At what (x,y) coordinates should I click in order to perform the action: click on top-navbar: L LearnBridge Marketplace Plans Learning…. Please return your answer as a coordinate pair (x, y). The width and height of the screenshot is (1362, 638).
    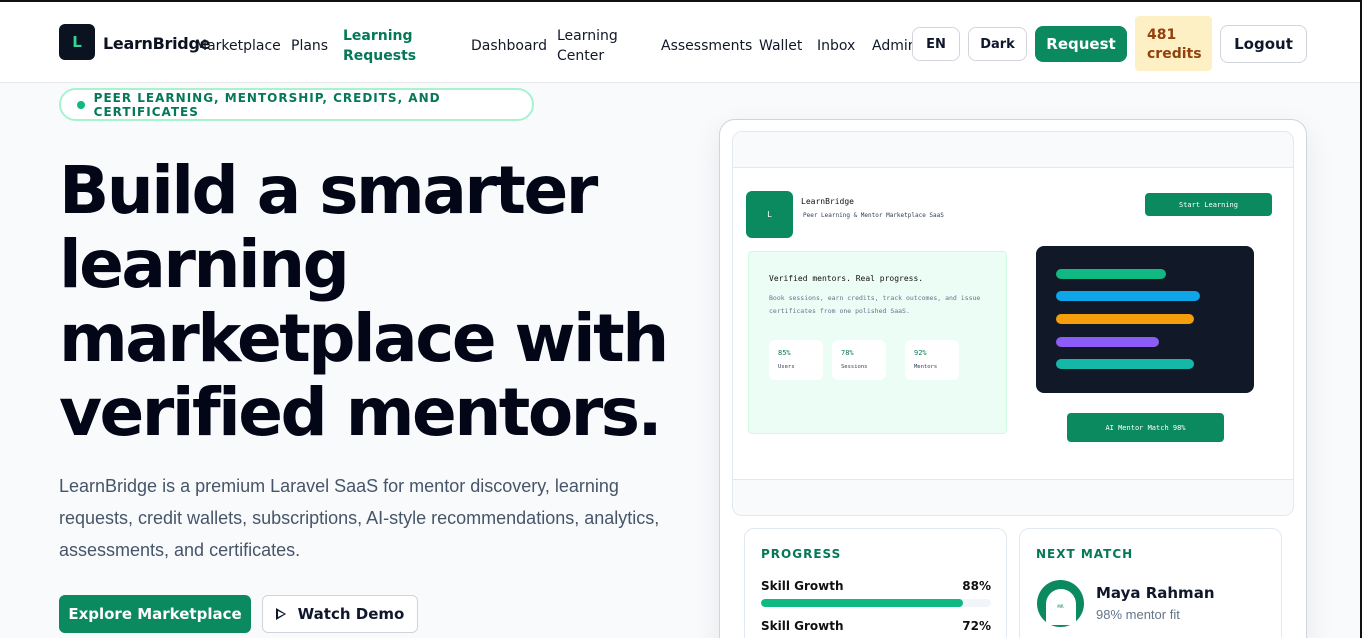
    Looking at the image, I should click on (680, 42).